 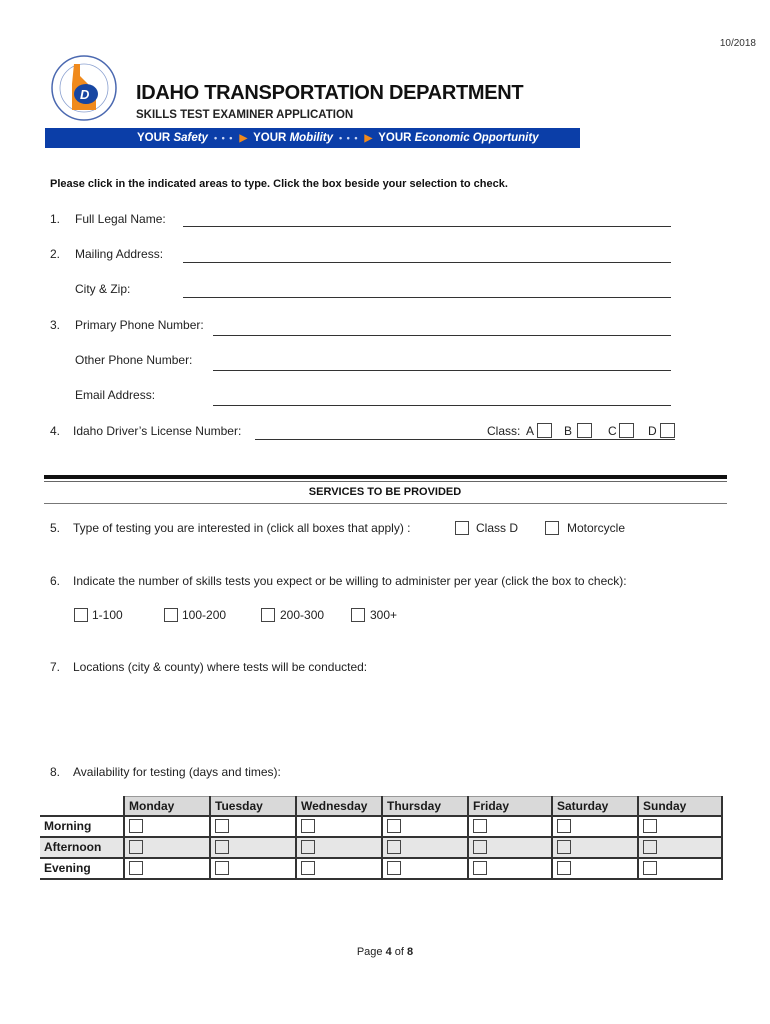 What do you see at coordinates (424, 806) in the screenshot?
I see `day-header: Thursday` at bounding box center [424, 806].